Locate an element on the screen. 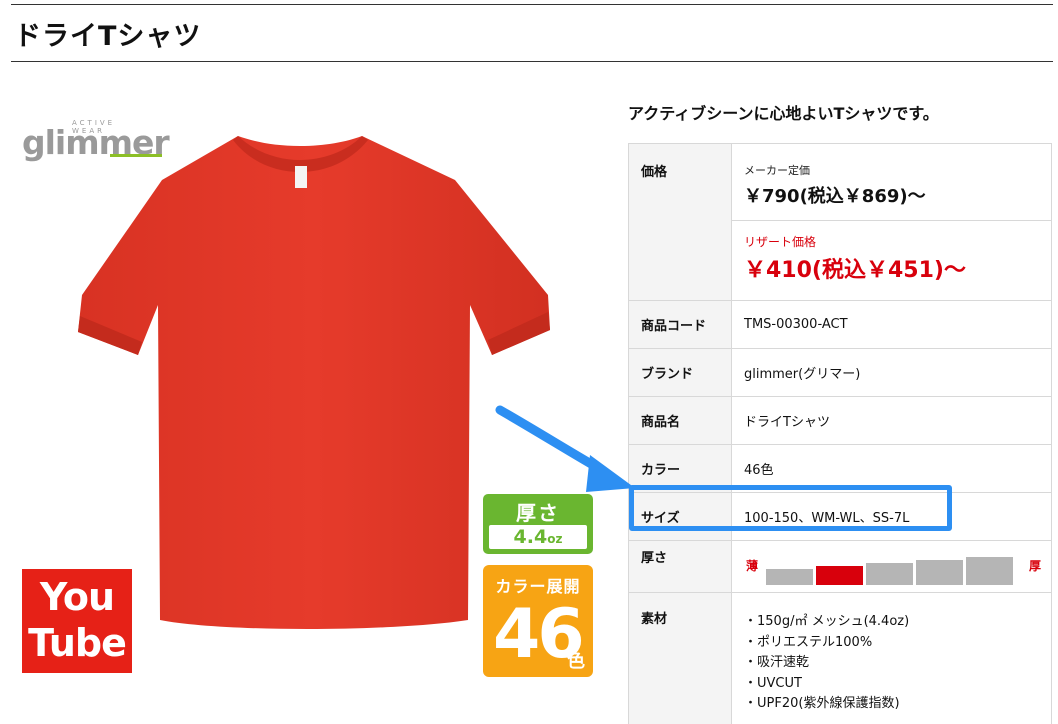  resort-price-label: リザート価格 is located at coordinates (780, 242).